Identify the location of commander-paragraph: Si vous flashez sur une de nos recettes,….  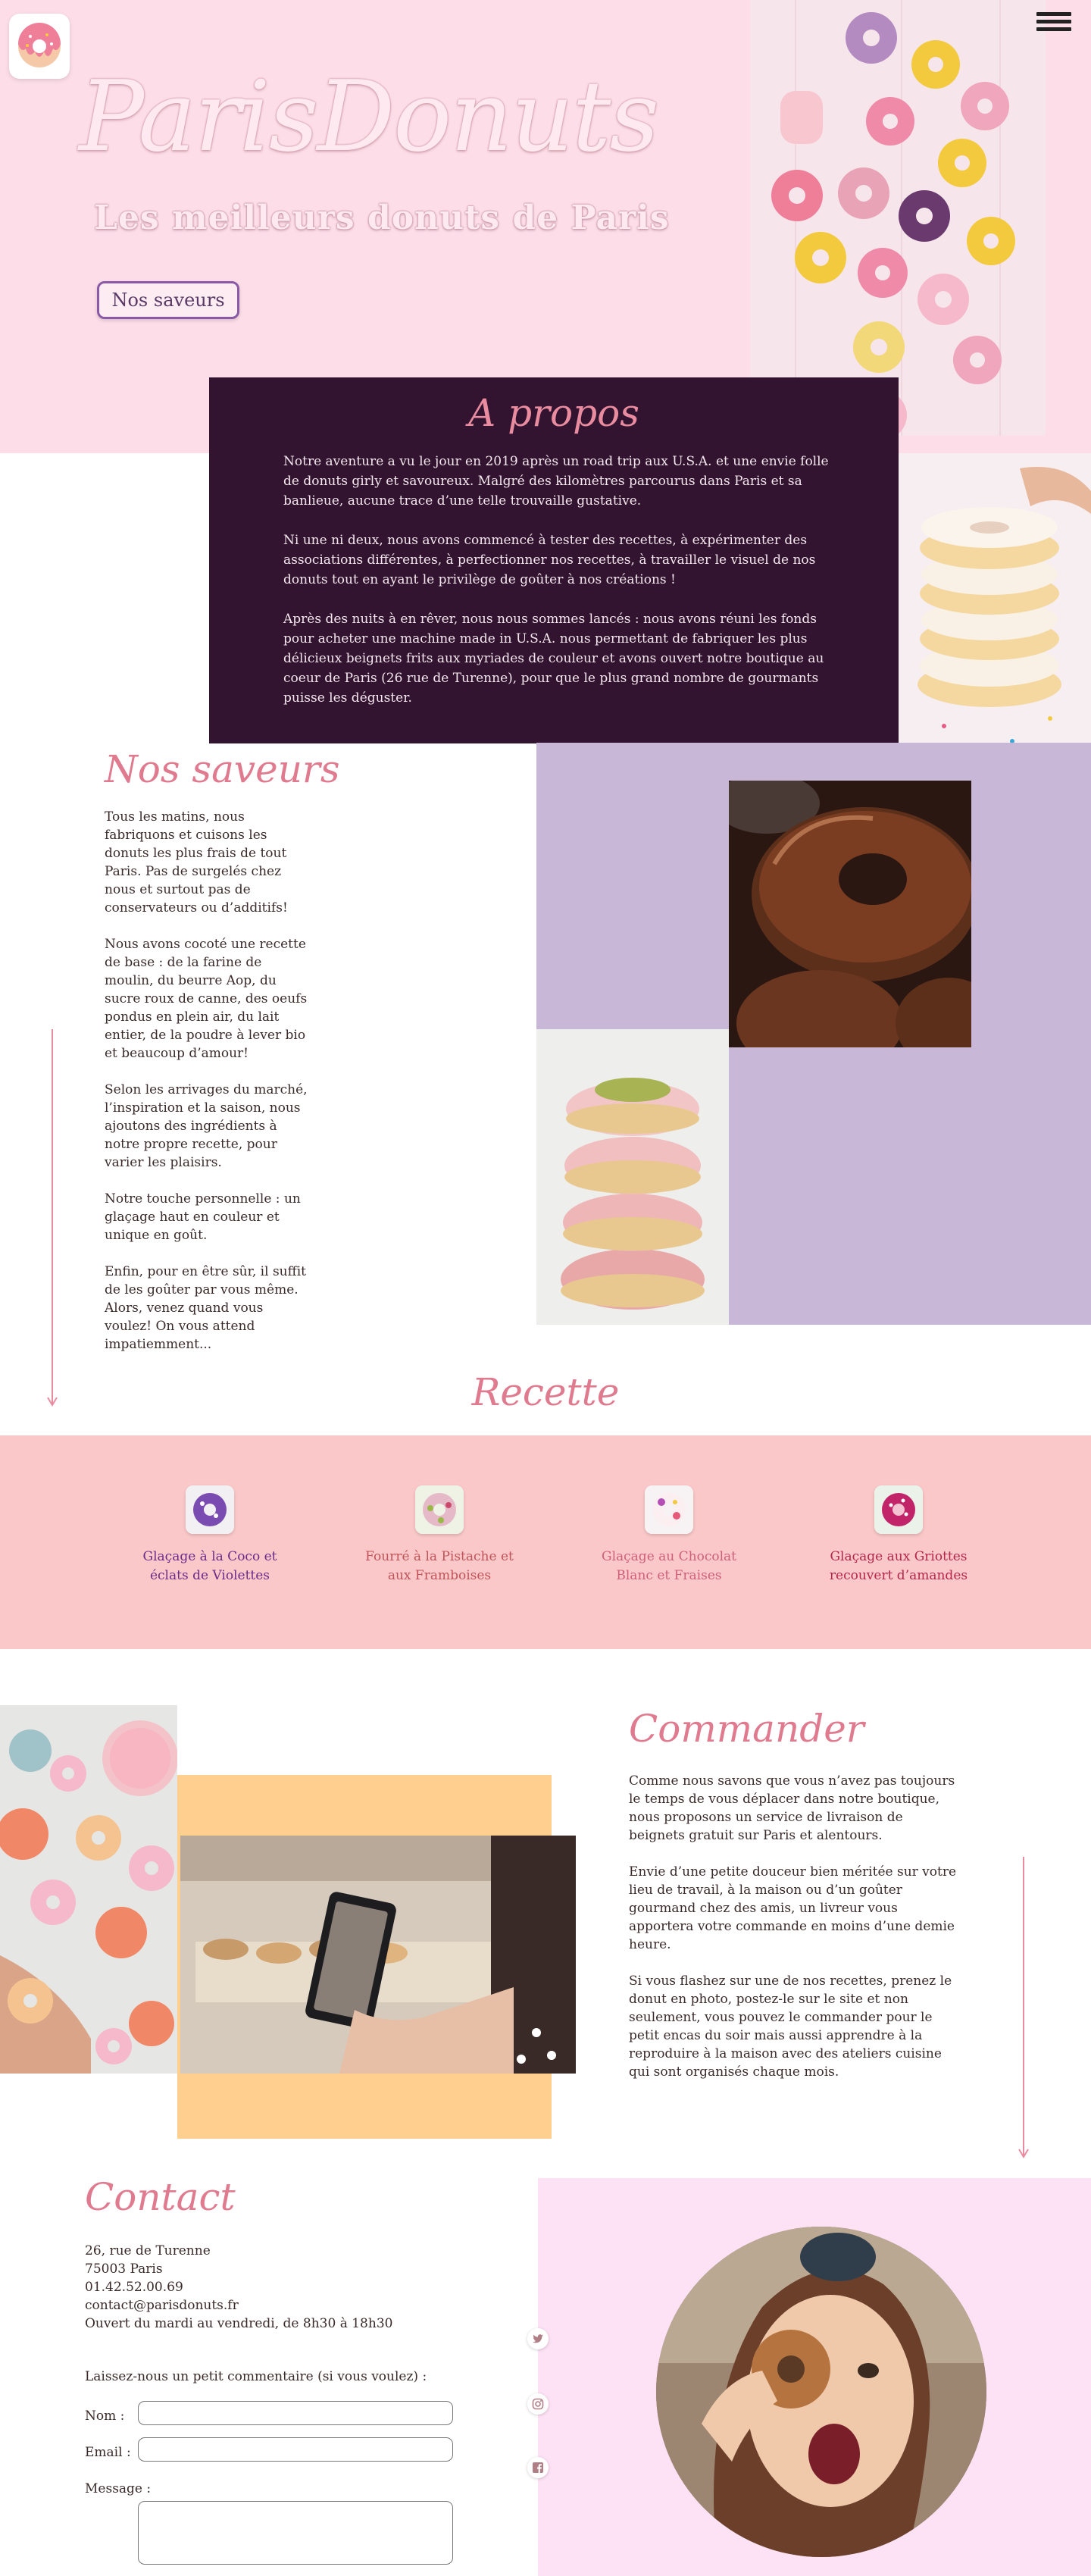
(790, 2027).